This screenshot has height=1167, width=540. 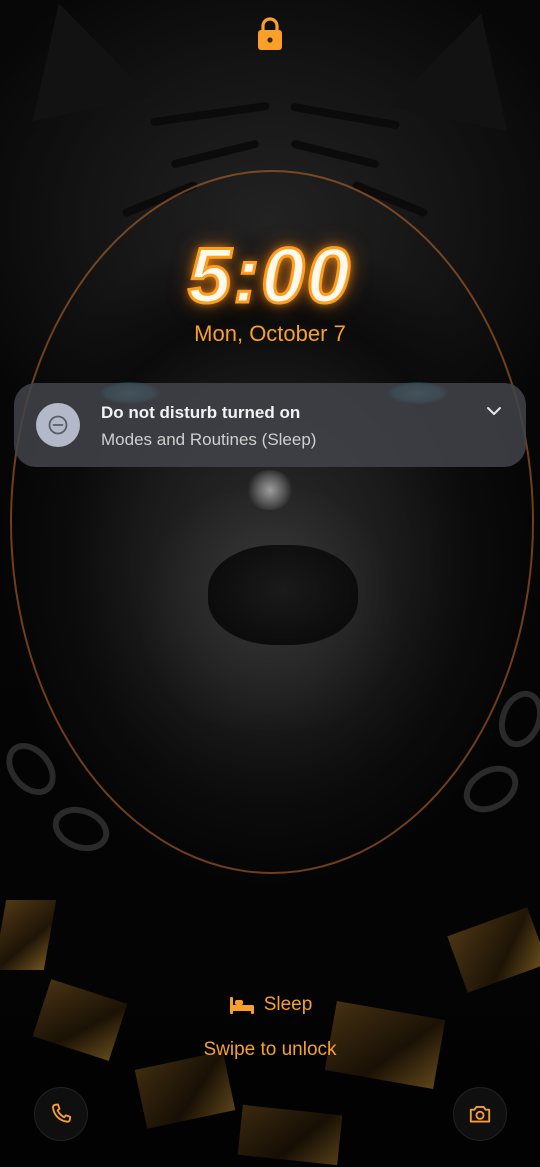 I want to click on notification-title: Do not disturb turned on, so click(x=201, y=412).